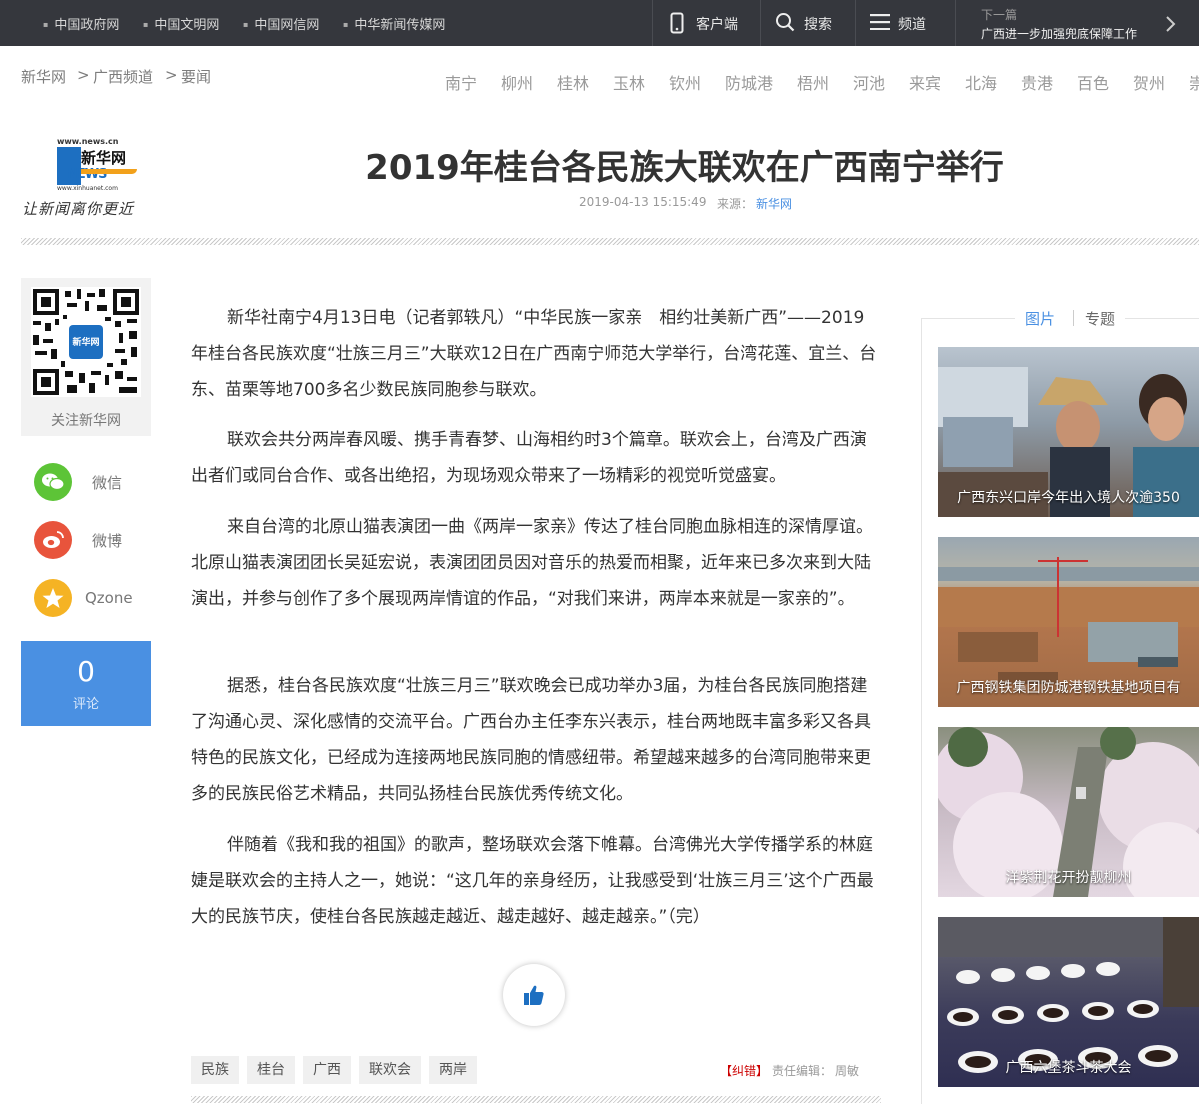 The image size is (1199, 1104). I want to click on city-link: 崇, so click(1194, 82).